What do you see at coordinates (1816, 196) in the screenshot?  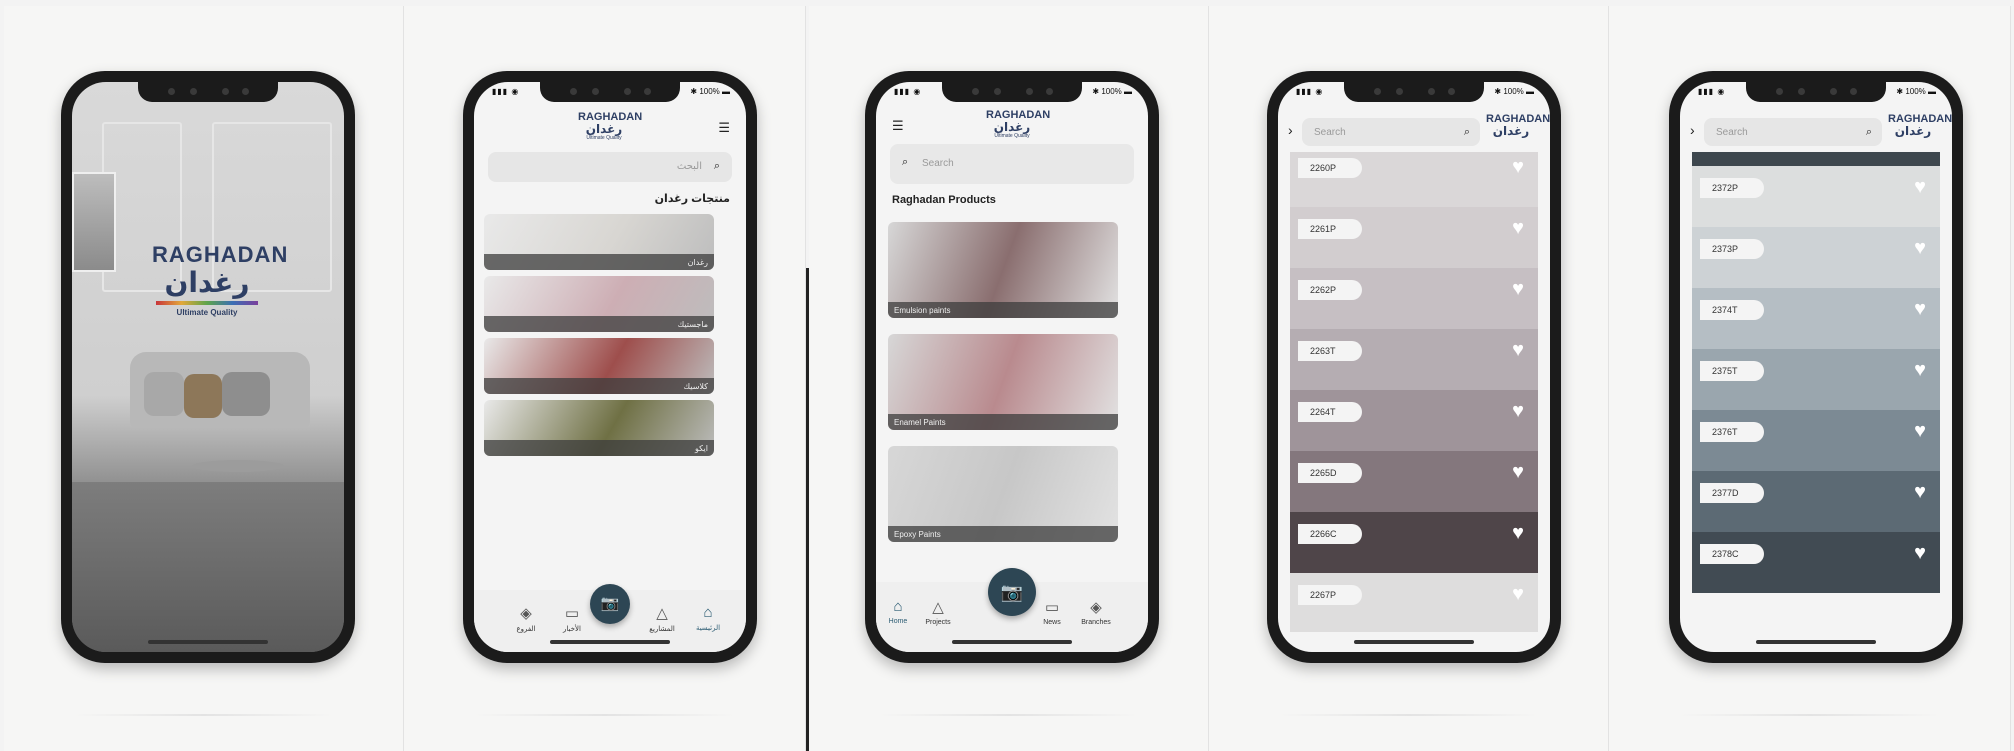 I see `color-swatch: 2372P ♥` at bounding box center [1816, 196].